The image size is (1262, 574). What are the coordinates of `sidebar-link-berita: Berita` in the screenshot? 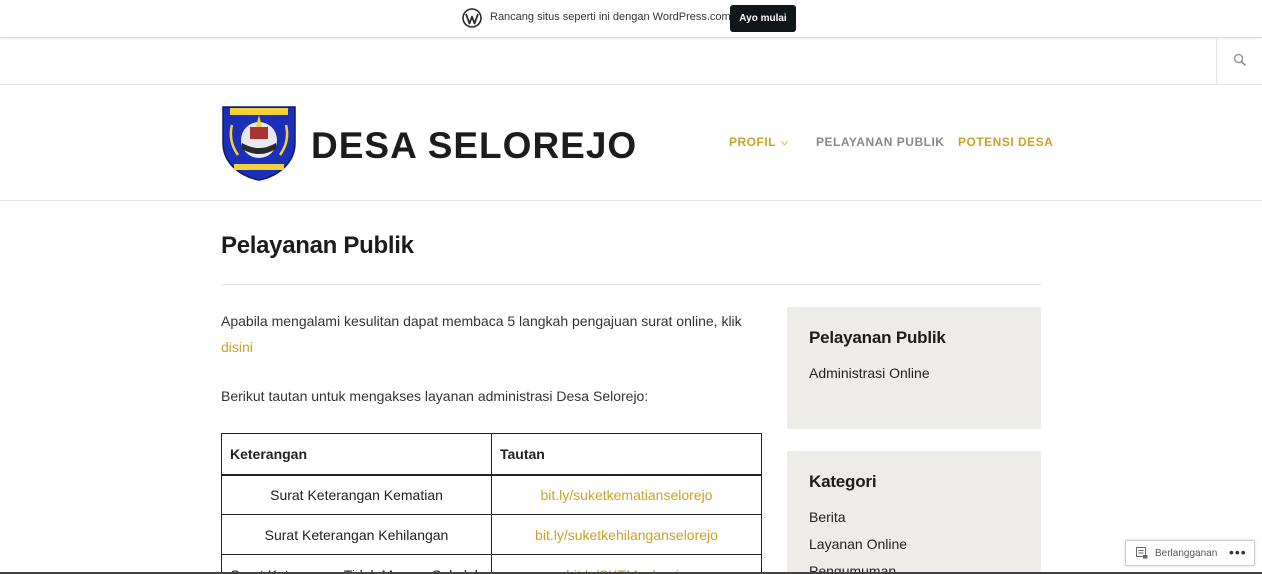 It's located at (914, 517).